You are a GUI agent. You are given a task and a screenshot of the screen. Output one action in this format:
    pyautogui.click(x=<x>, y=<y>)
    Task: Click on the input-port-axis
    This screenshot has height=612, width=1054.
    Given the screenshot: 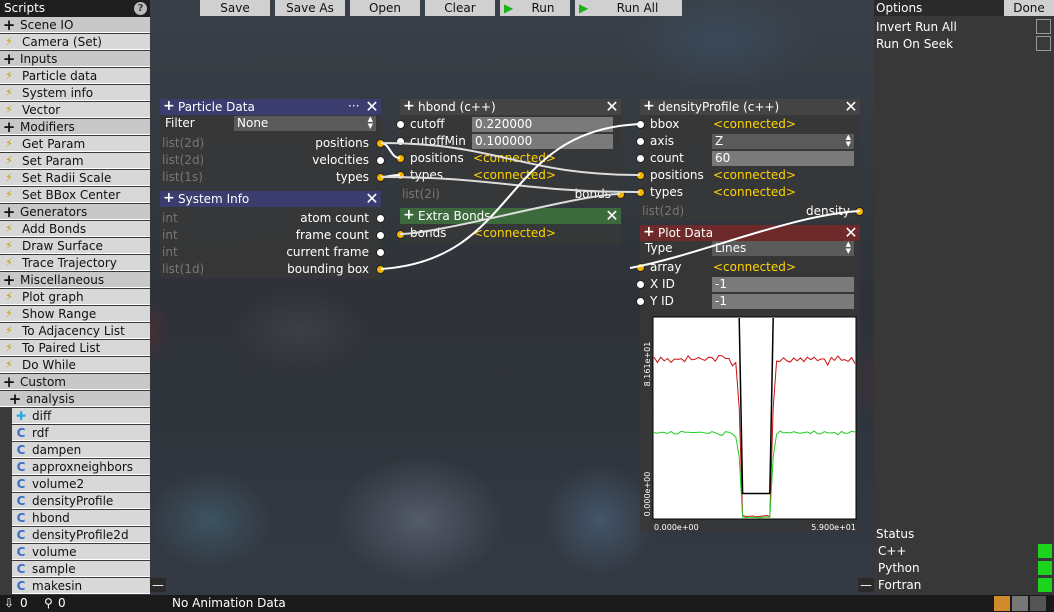 What is the action you would take?
    pyautogui.click(x=640, y=141)
    